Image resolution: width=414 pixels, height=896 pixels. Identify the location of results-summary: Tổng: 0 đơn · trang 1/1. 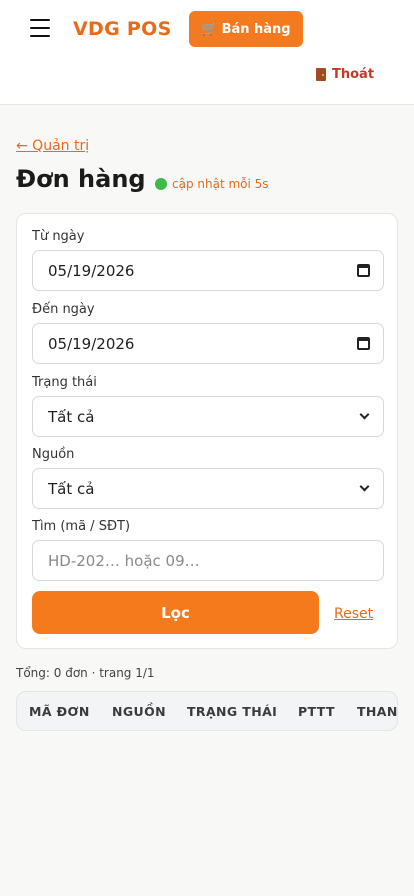
(85, 673).